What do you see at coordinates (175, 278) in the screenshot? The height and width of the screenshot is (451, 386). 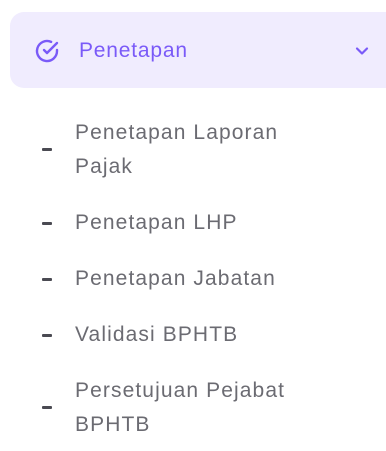 I see `submenu-item-label: Penetapan Jabatan` at bounding box center [175, 278].